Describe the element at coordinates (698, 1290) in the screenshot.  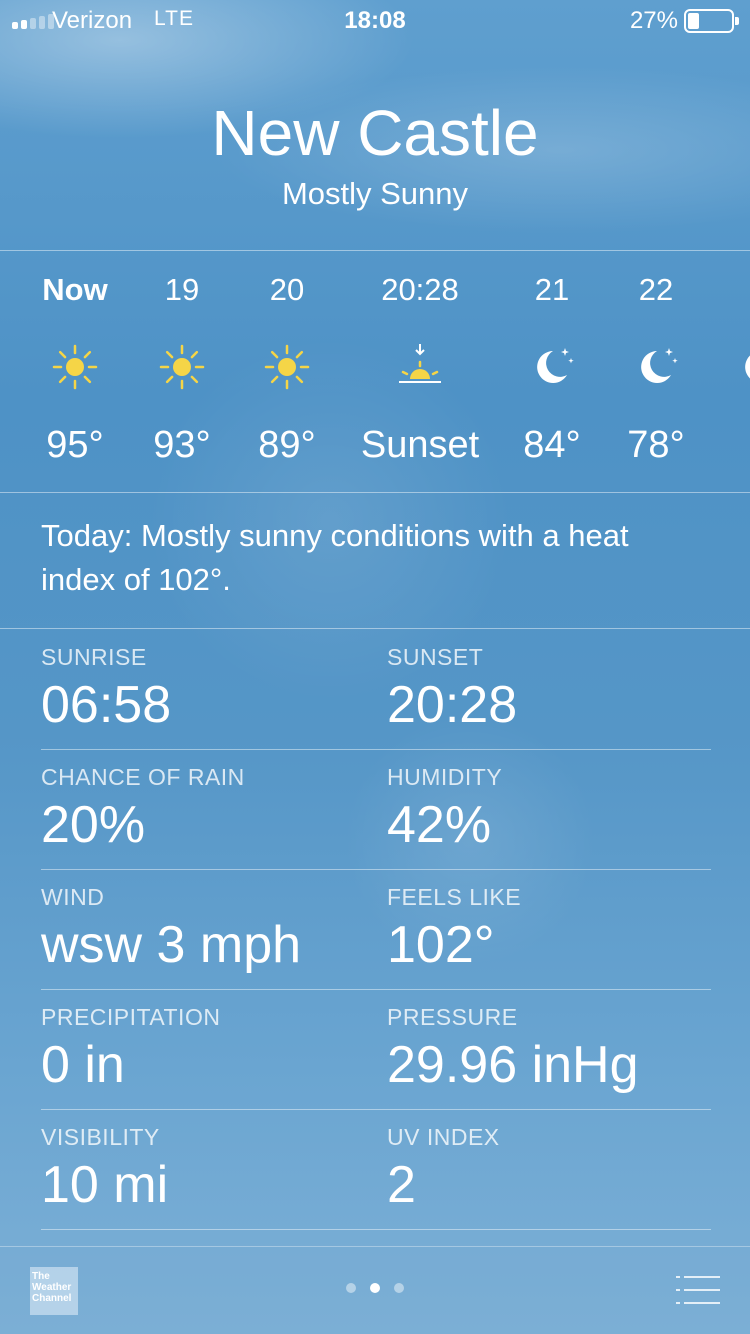
I see `city-list-icon` at that location.